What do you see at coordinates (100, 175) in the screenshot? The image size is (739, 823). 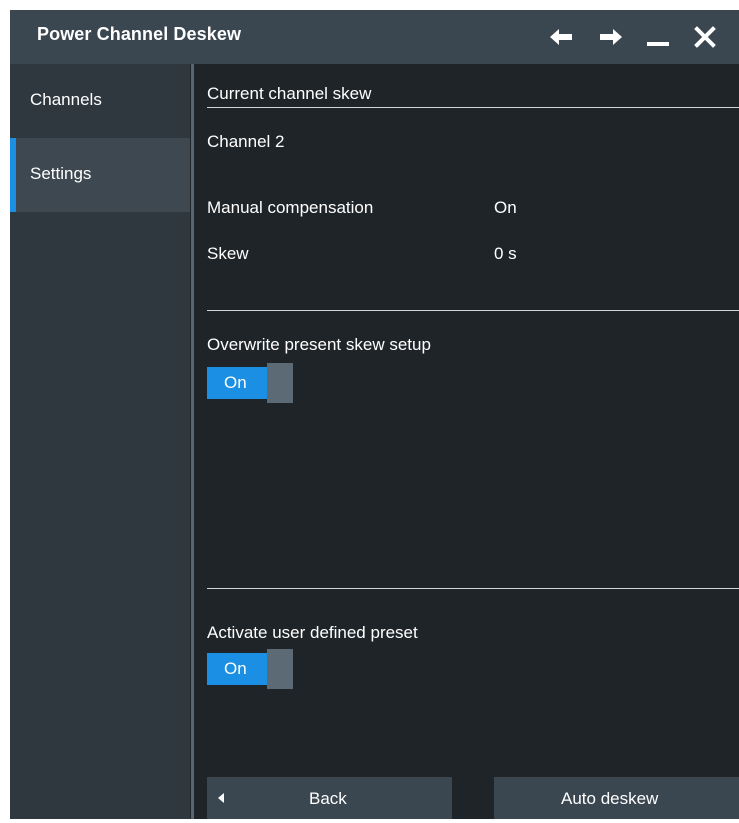 I see `sidebar-item-settings: Settings` at bounding box center [100, 175].